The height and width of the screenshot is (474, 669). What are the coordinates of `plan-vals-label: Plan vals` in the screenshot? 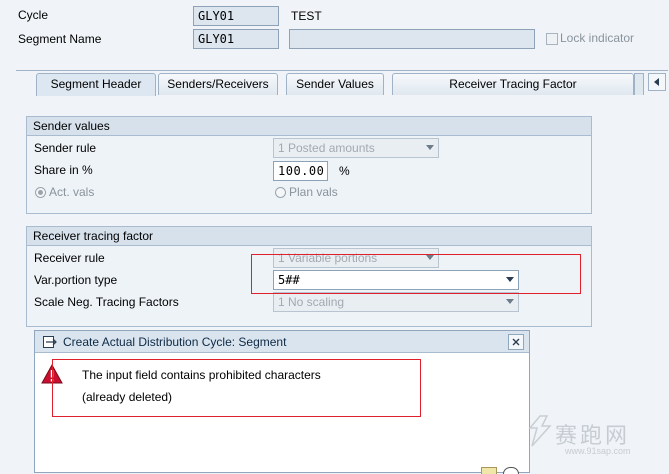 It's located at (313, 192).